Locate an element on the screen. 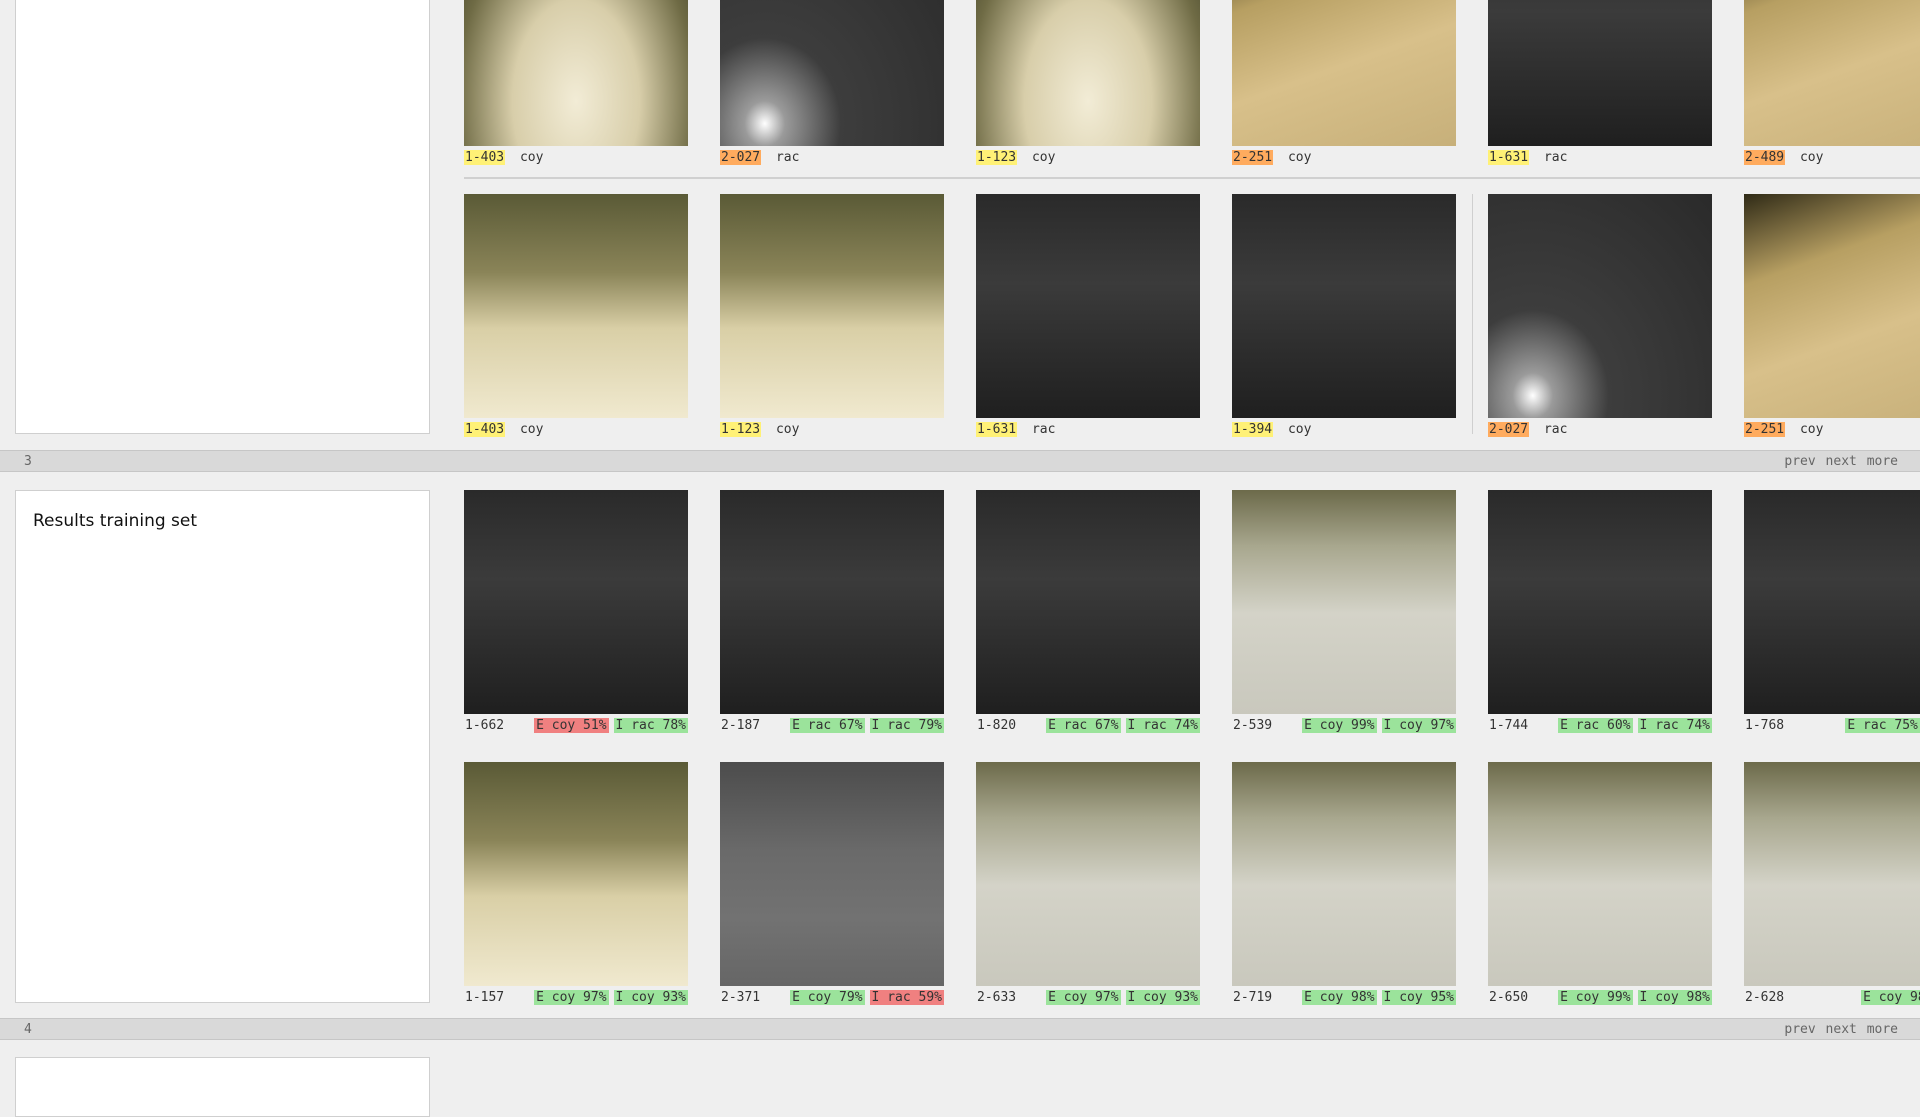 This screenshot has height=1117, width=1920. result-tile: 1-157 E coy 97% I coy 93% is located at coordinates (576, 883).